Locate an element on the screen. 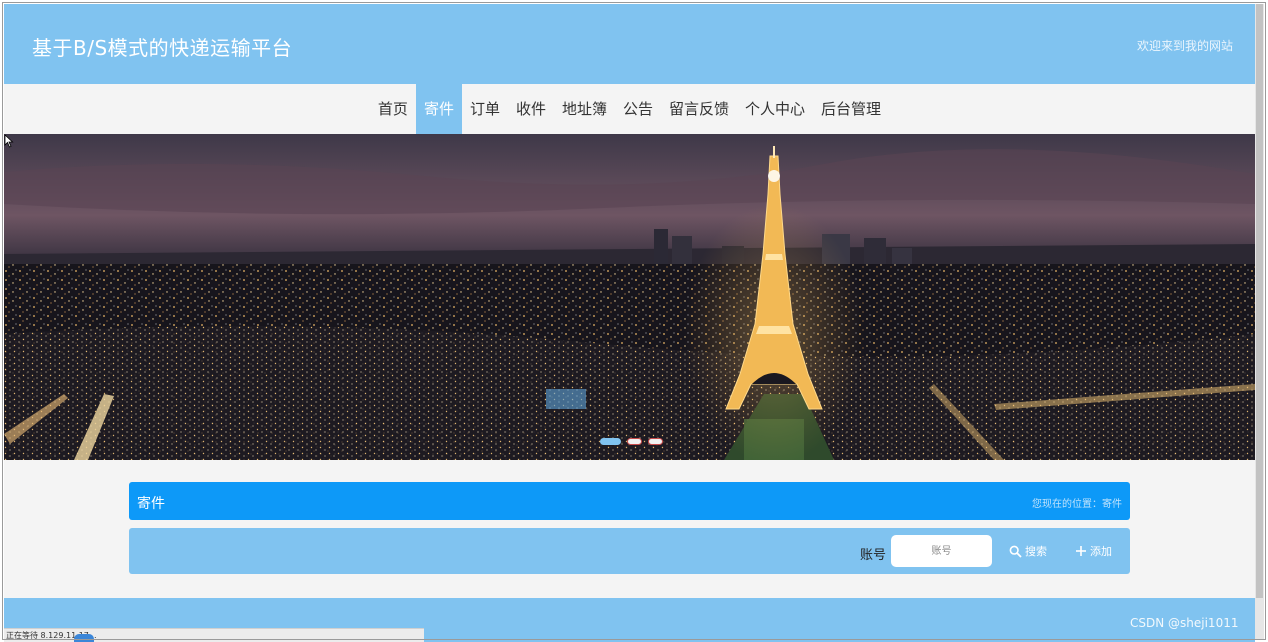  account-label: 账号 is located at coordinates (873, 555).